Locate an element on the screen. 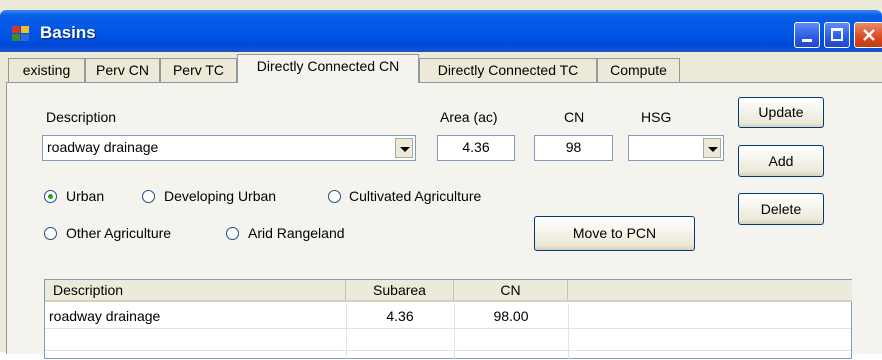 The image size is (882, 360). area-label: Area (ac) is located at coordinates (469, 117).